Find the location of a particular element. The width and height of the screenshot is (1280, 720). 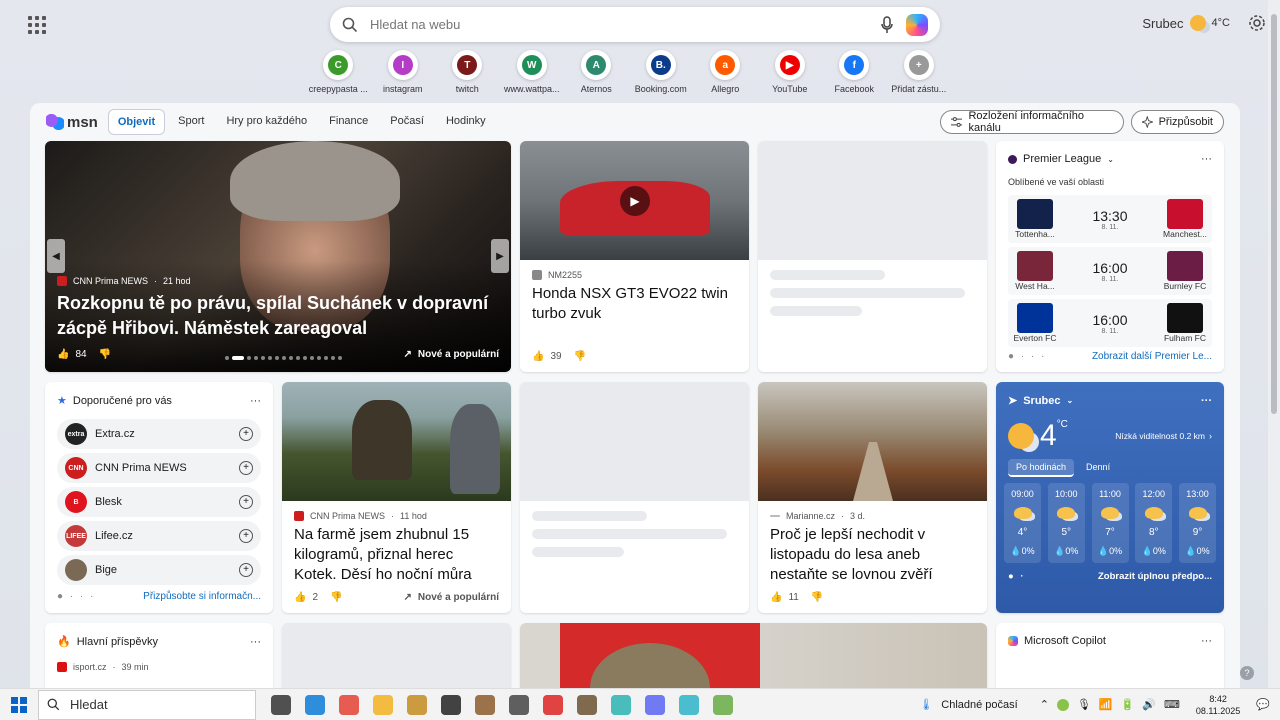

quick-link: ▶ YouTube is located at coordinates (790, 72).